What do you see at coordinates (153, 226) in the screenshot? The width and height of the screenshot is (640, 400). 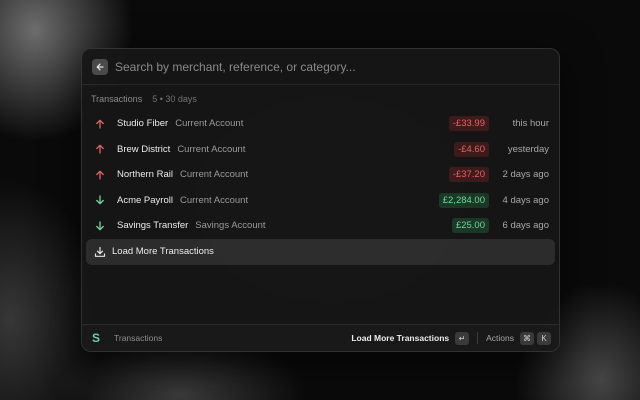 I see `merchant-name: Savings Transfer` at bounding box center [153, 226].